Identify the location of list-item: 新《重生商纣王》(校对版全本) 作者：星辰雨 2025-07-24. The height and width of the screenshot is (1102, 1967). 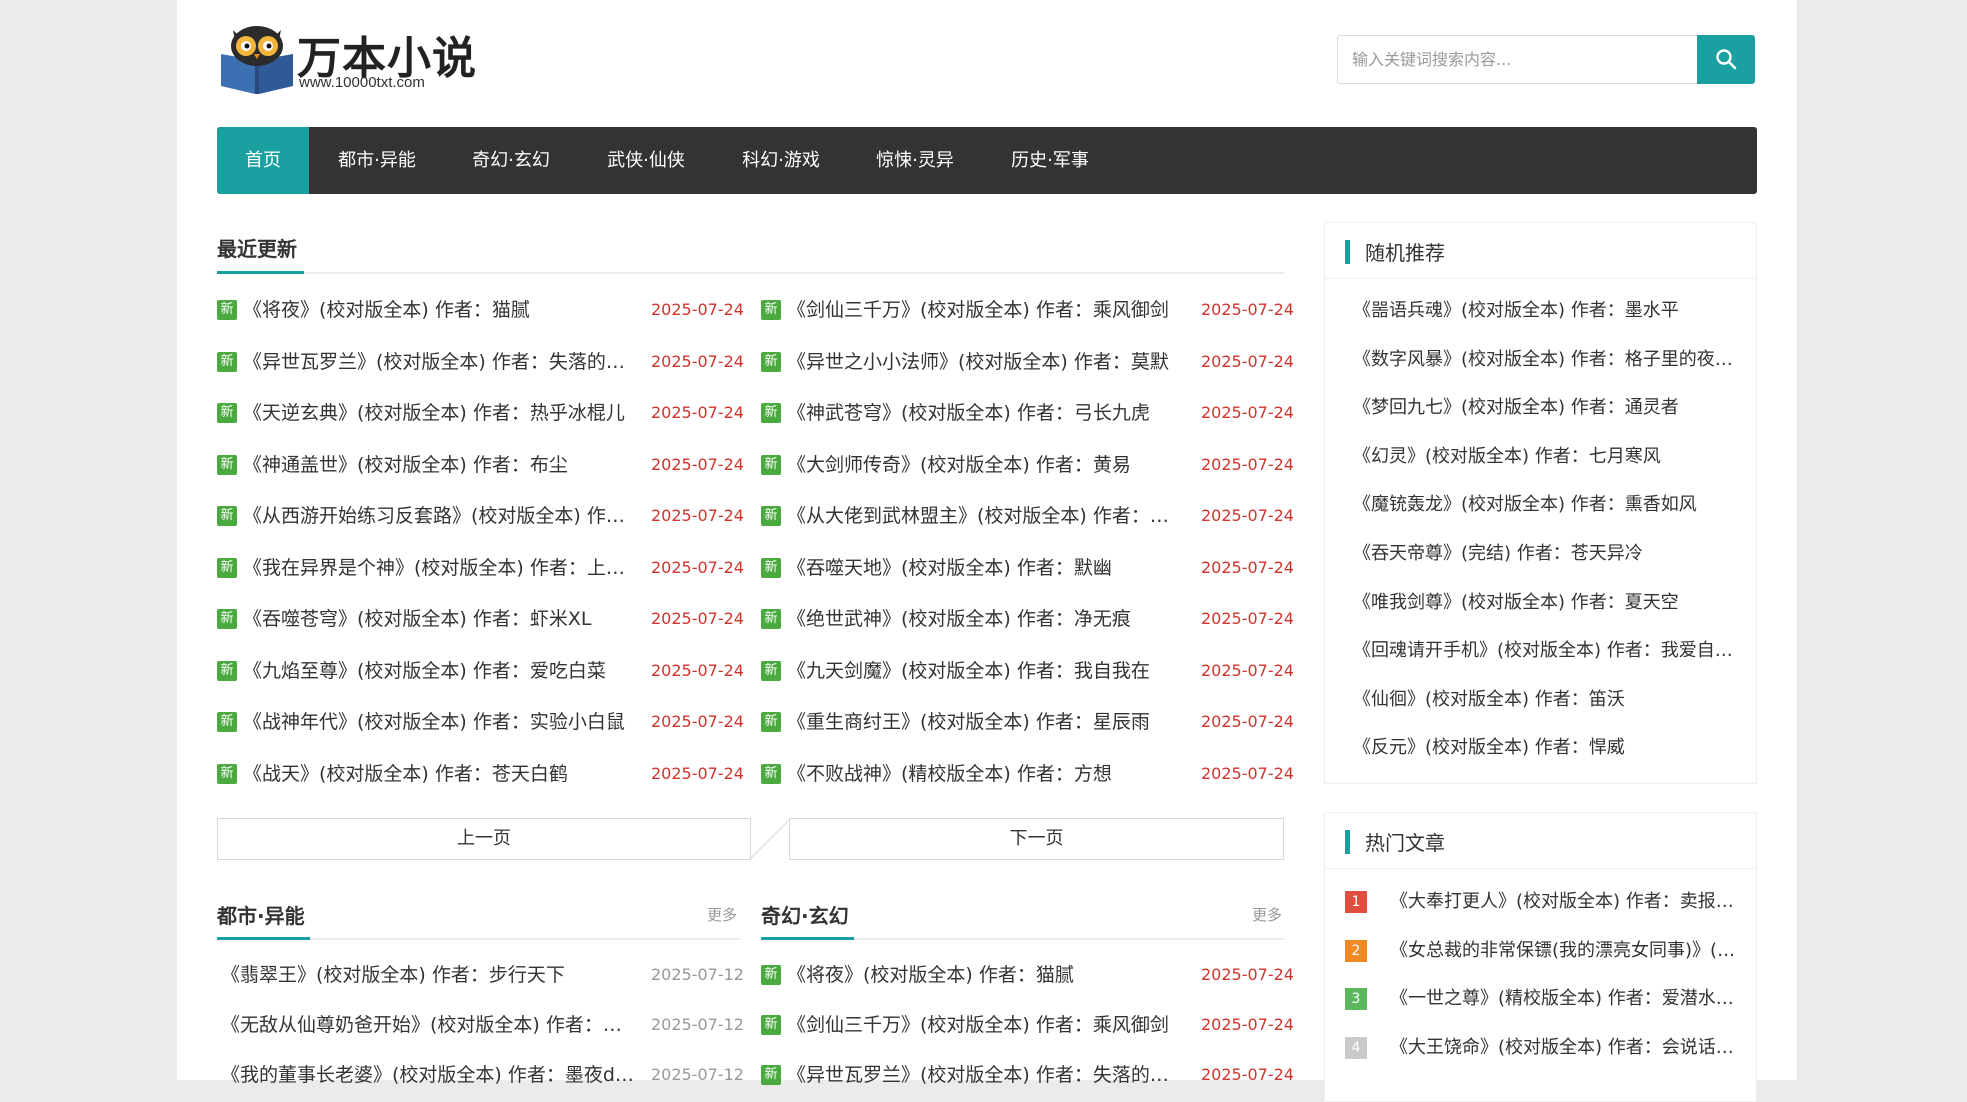
(1027, 722).